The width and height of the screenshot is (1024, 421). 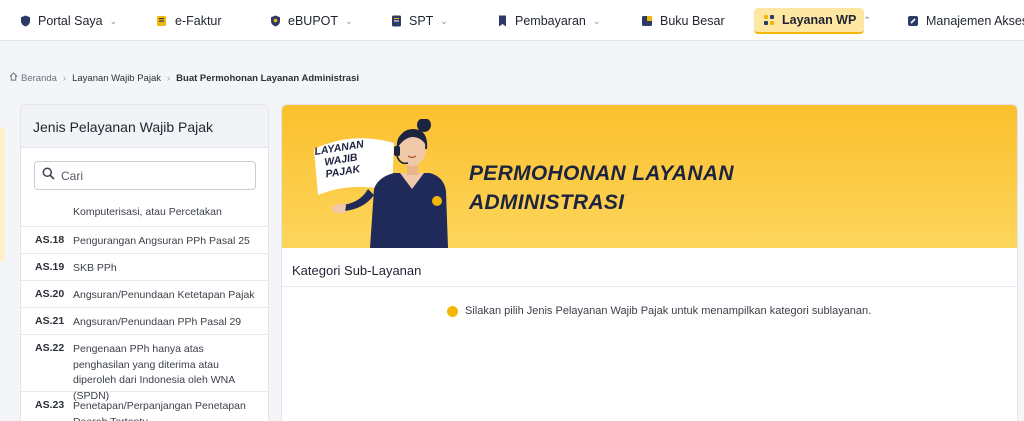 I want to click on info-icon, so click(x=452, y=311).